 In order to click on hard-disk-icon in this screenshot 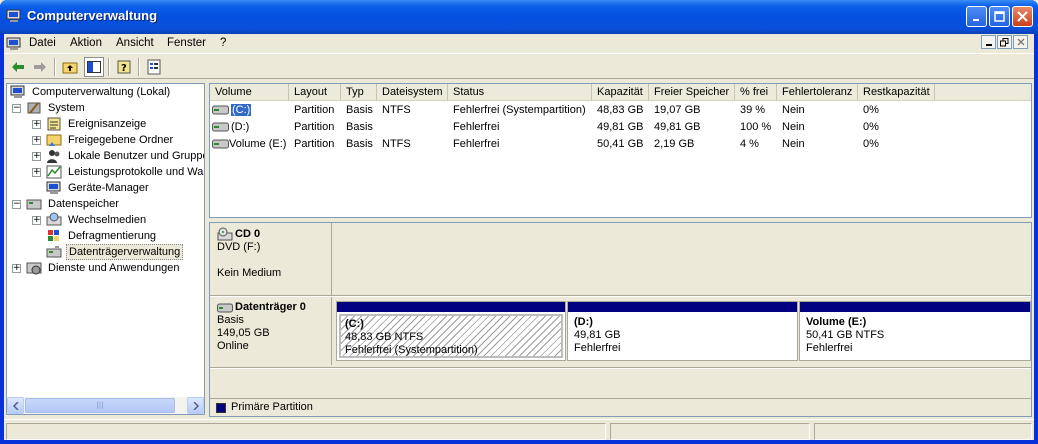, I will do `click(225, 307)`.